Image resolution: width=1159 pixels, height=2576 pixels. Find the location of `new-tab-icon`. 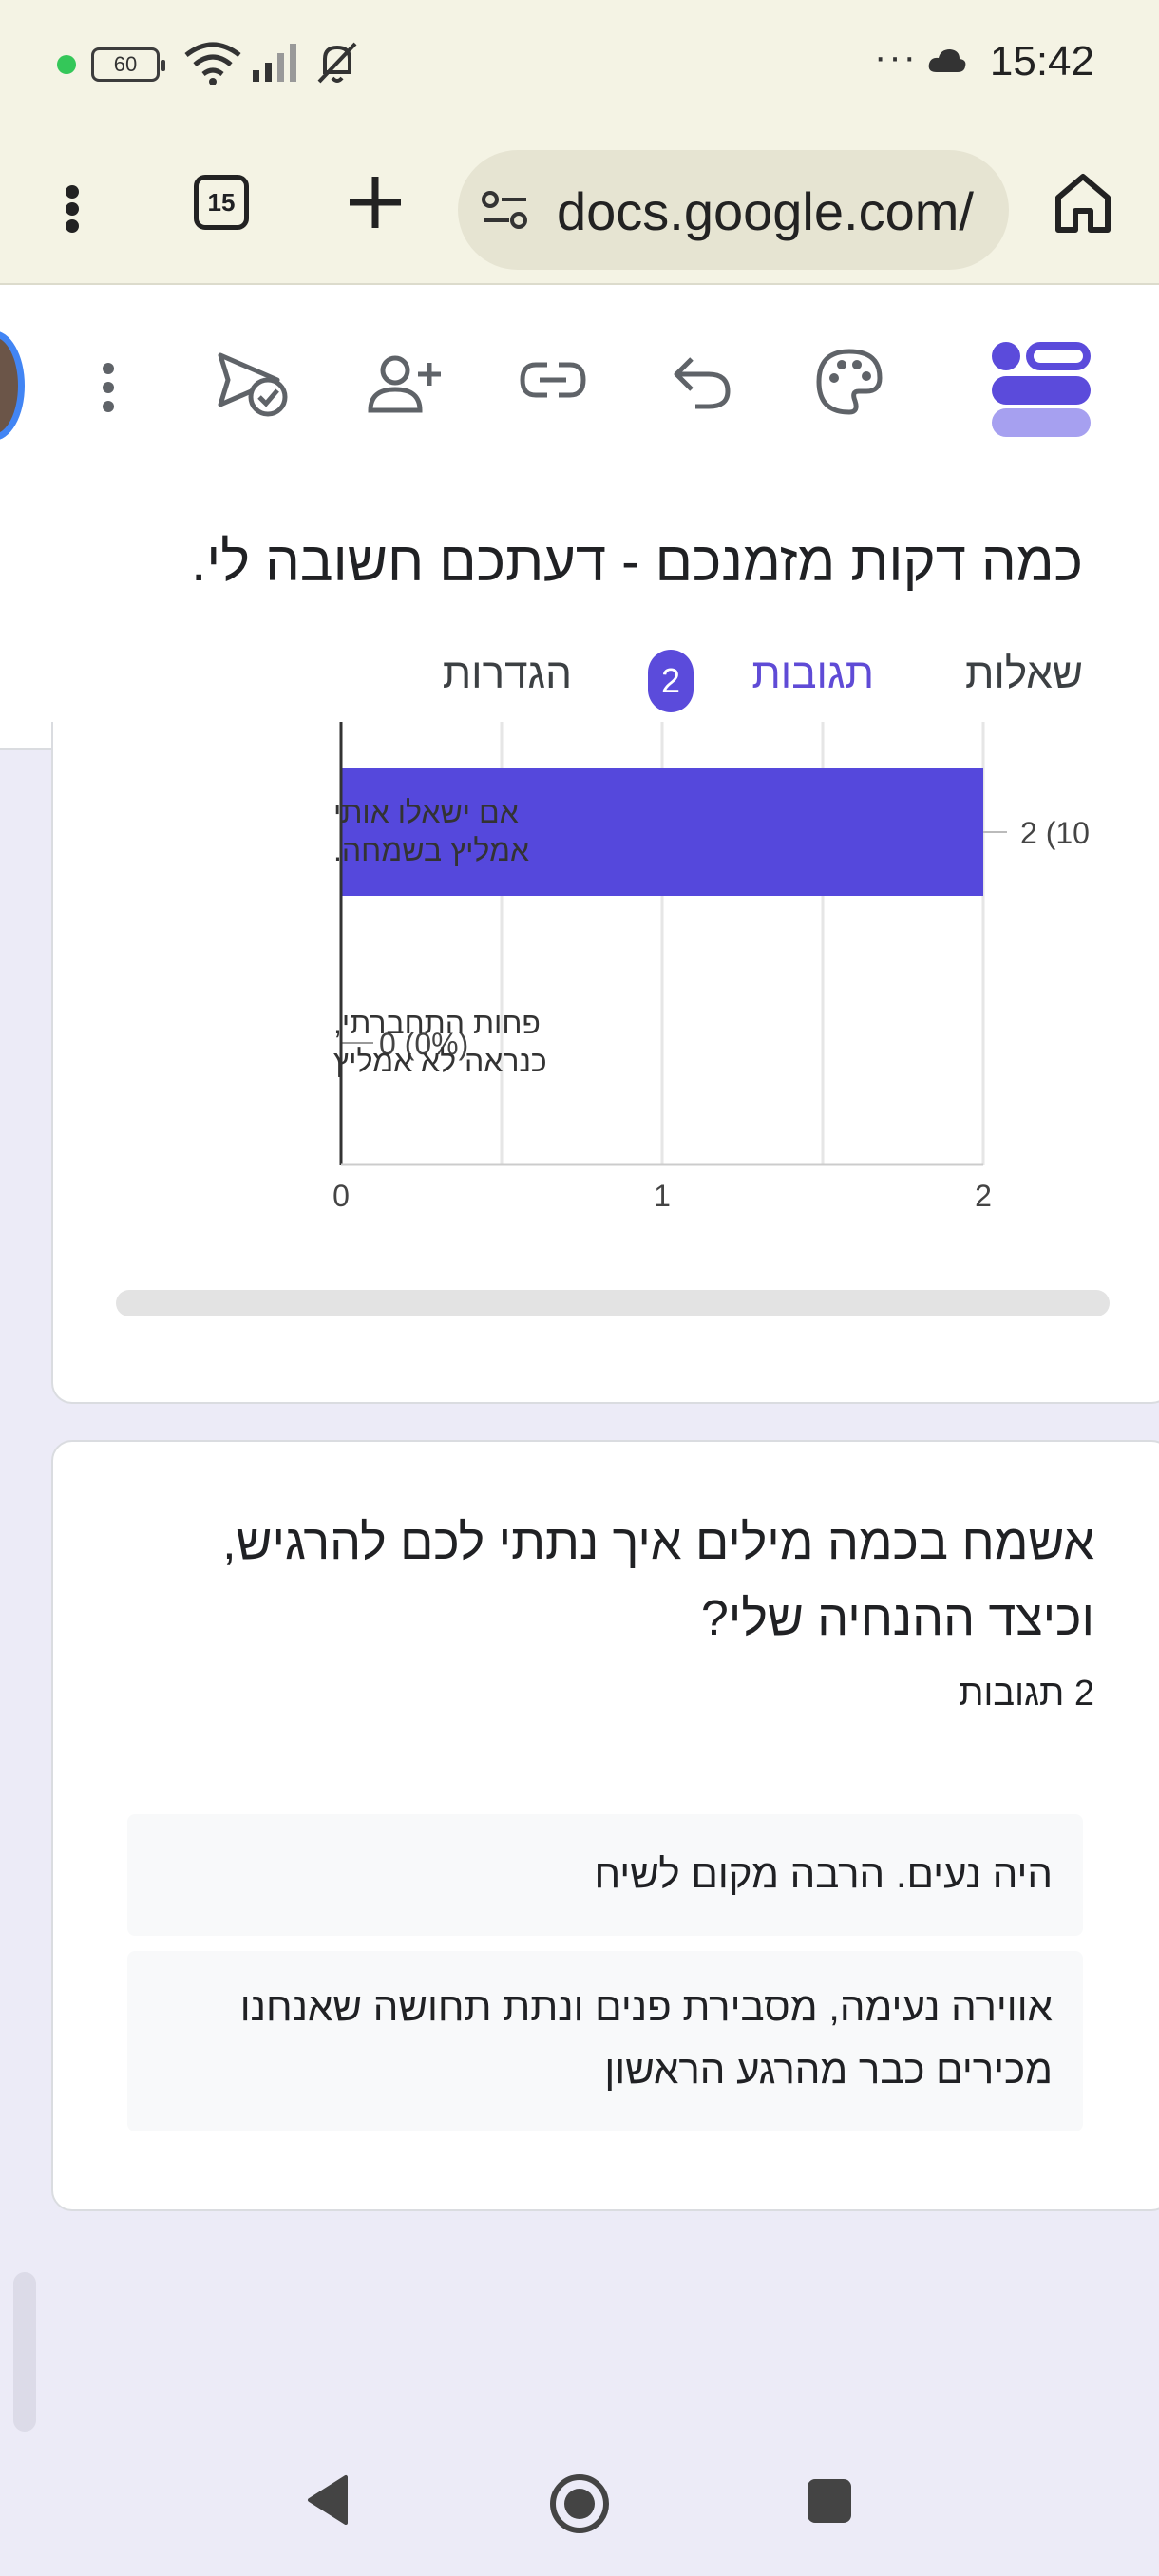

new-tab-icon is located at coordinates (375, 202).